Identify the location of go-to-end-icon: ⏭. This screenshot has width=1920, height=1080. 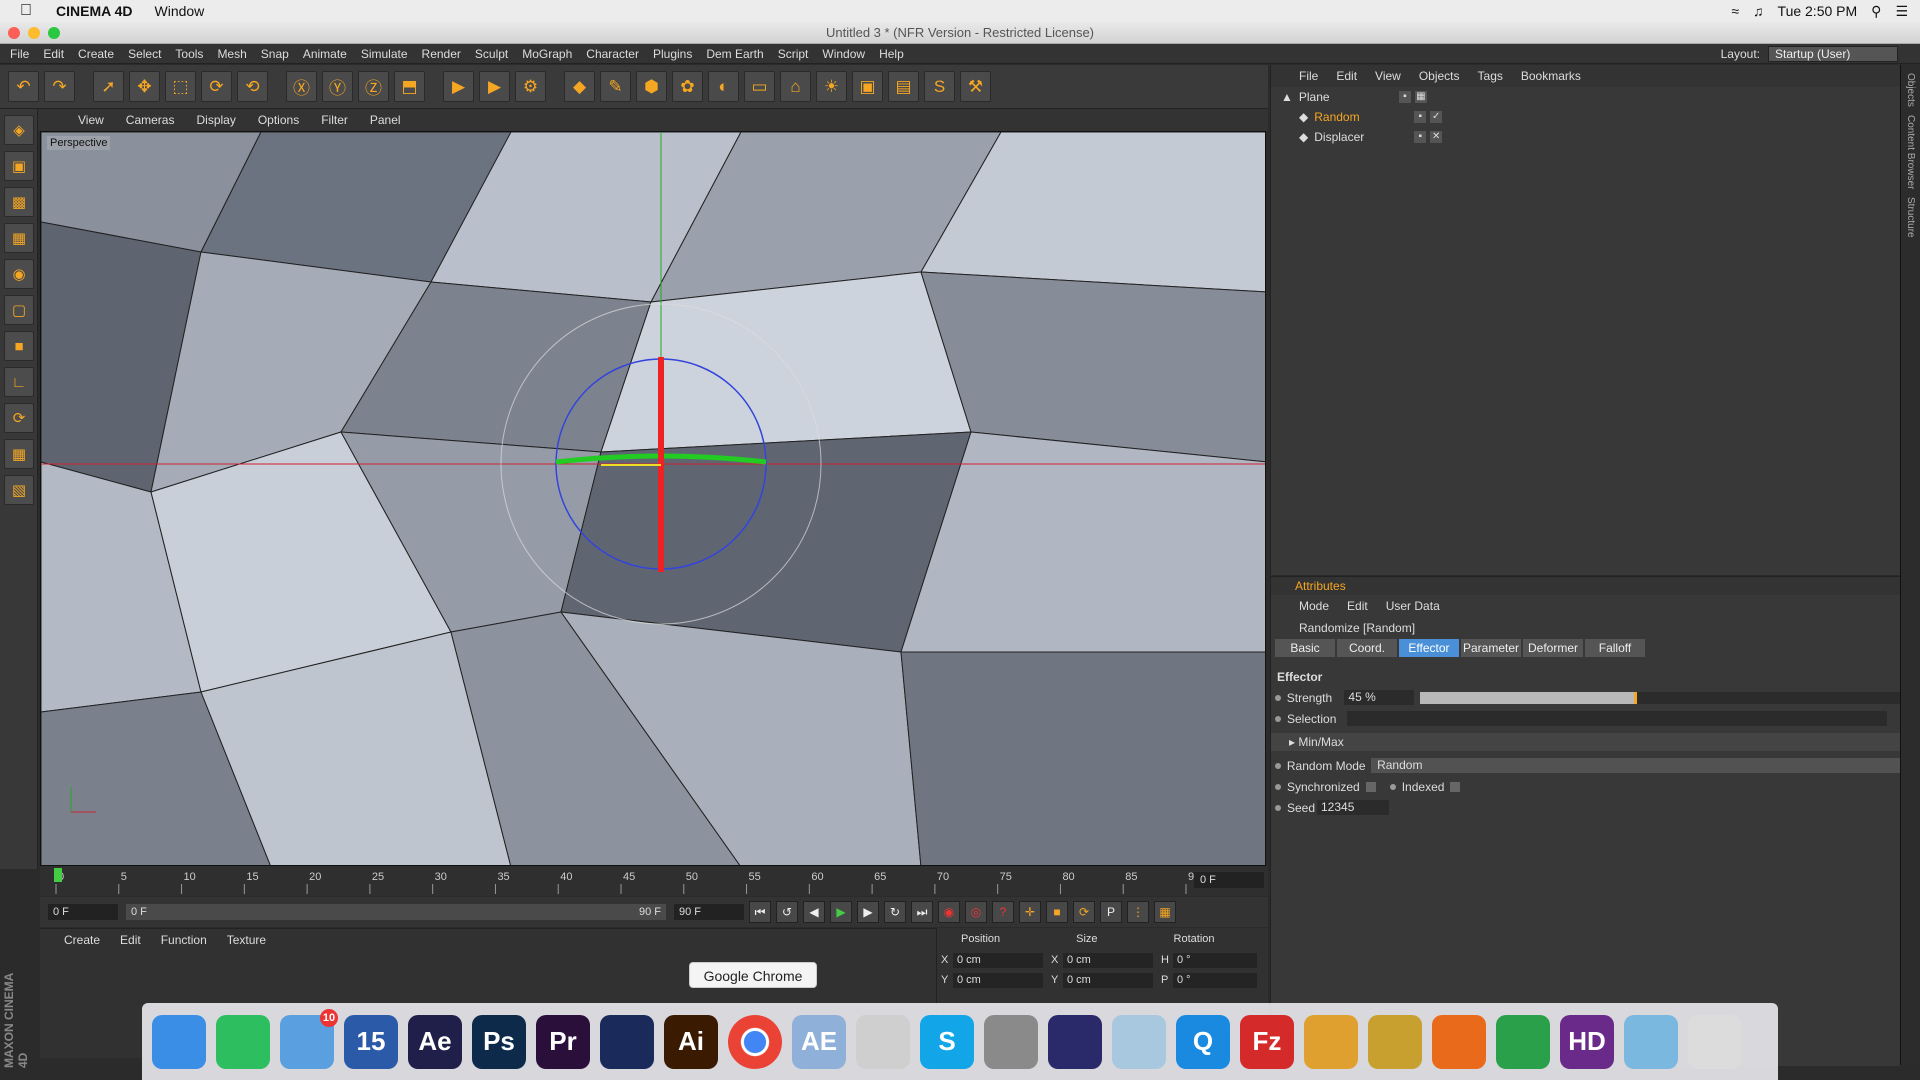
(922, 912).